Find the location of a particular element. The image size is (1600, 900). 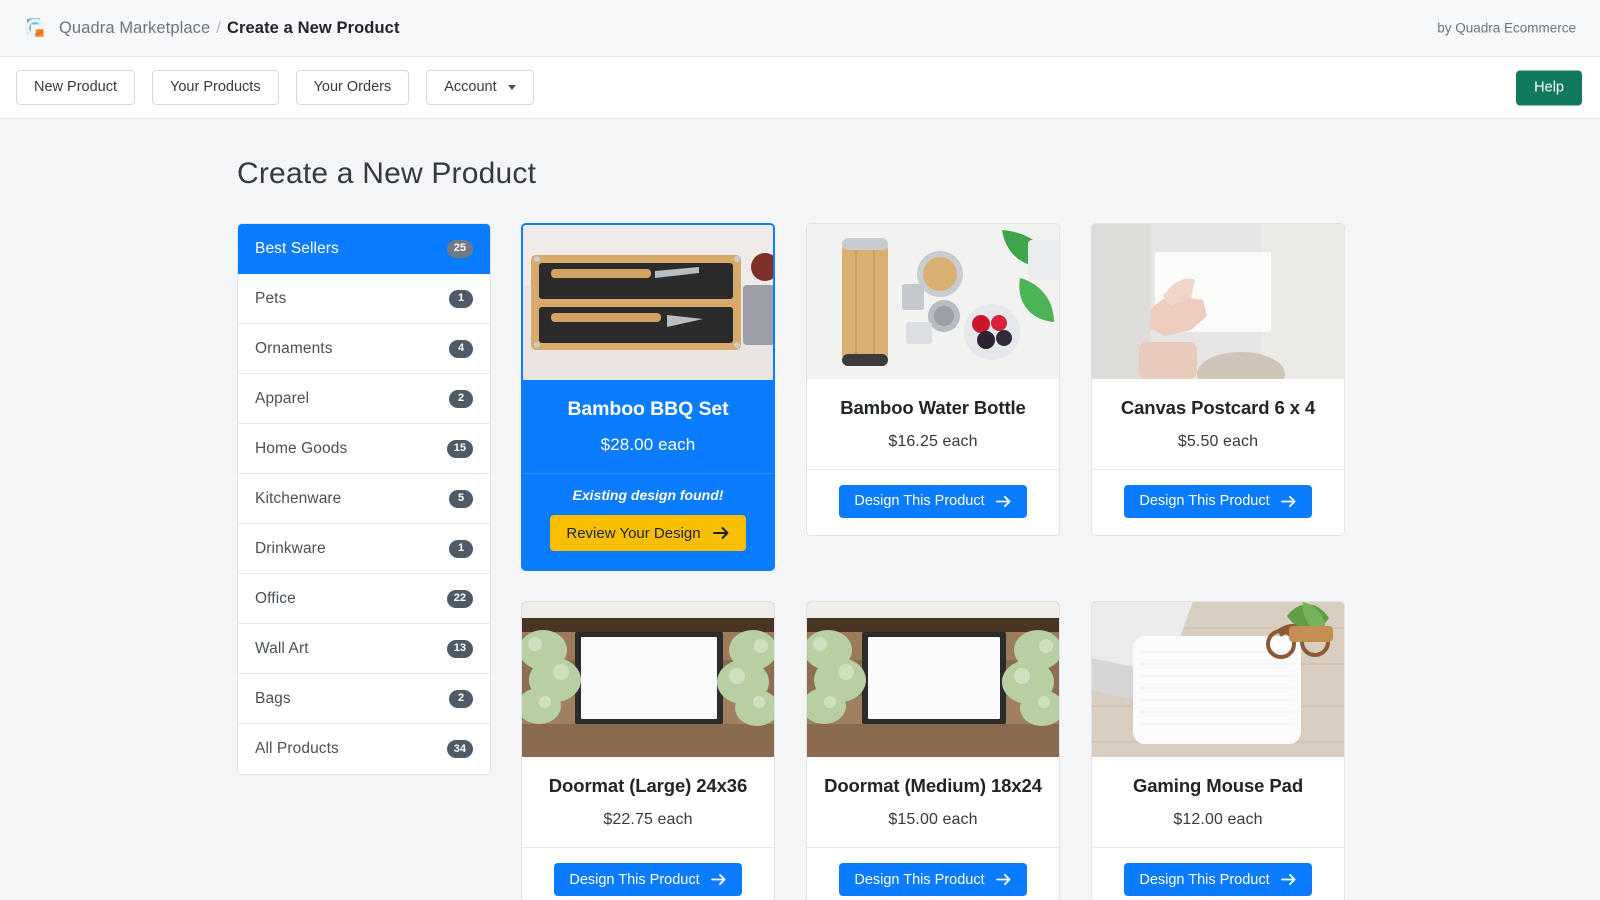

product-card-body: Doormat (Large) 24x36 $22.75 each is located at coordinates (648, 802).